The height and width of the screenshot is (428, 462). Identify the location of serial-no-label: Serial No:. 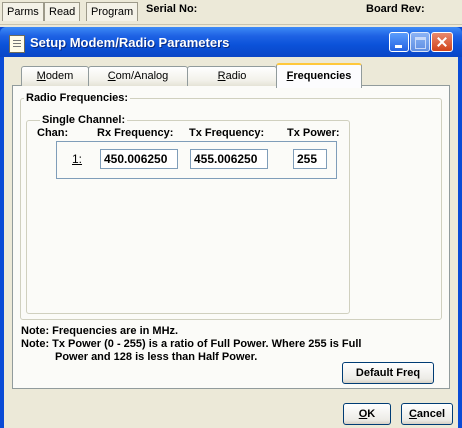
(172, 9).